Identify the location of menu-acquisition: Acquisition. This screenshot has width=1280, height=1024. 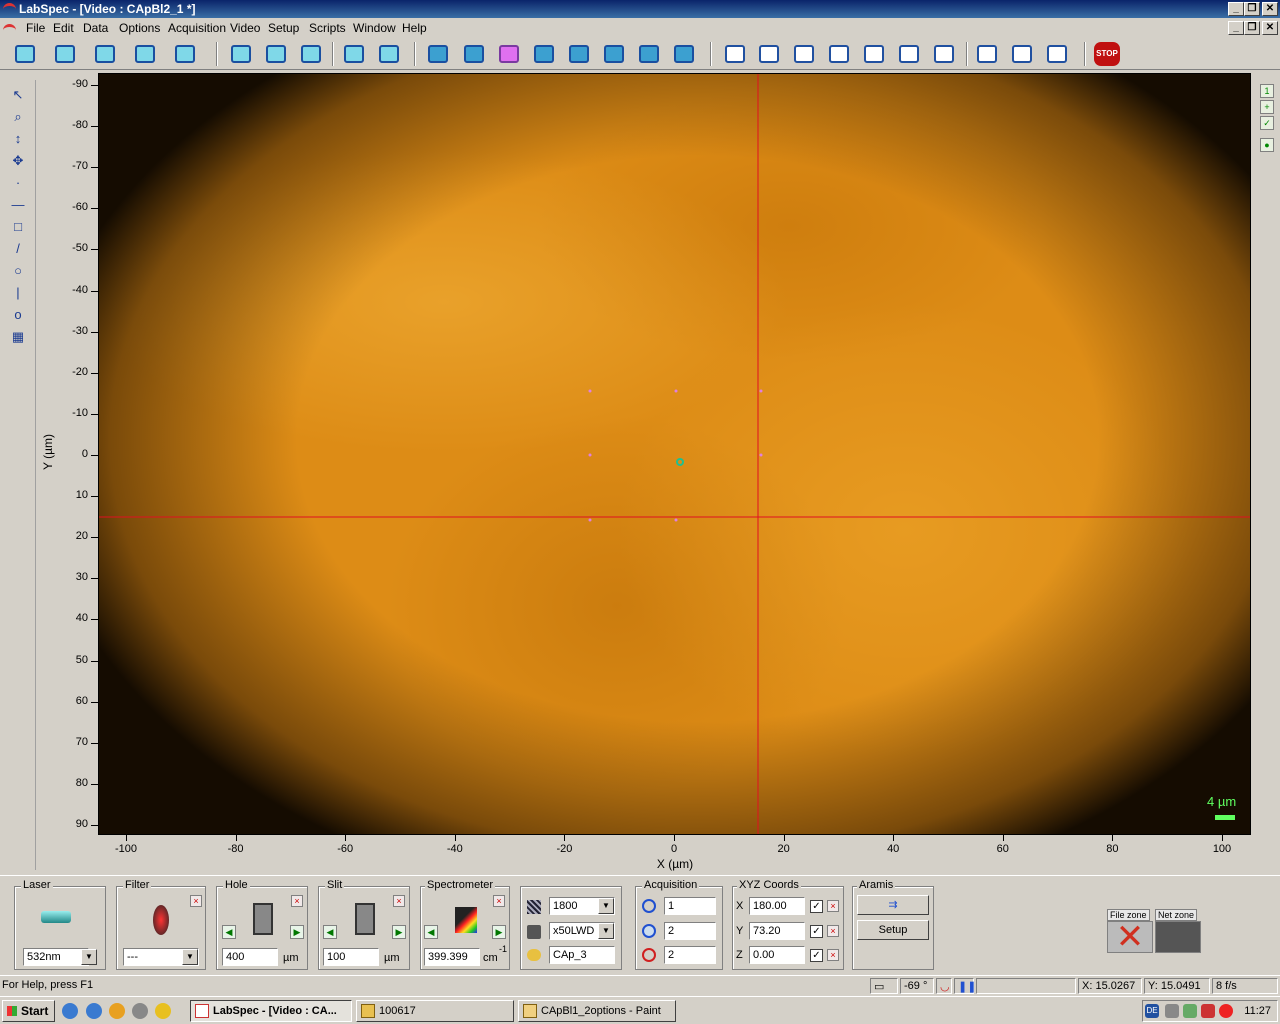
(197, 28).